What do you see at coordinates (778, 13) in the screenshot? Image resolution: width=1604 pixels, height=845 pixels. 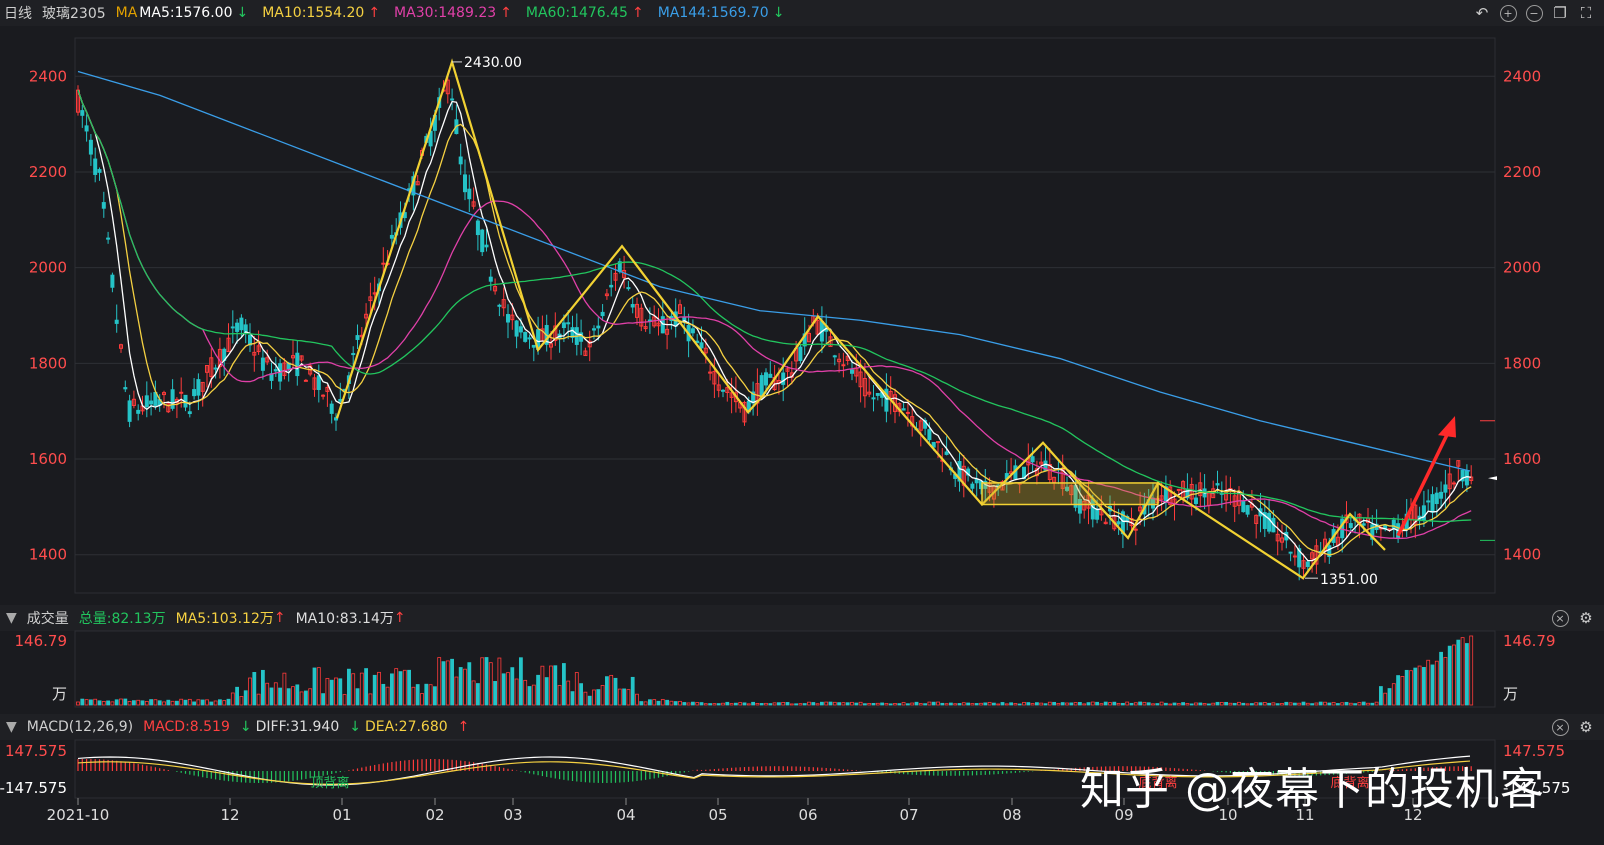 I see `arrow-down-icon: ↓` at bounding box center [778, 13].